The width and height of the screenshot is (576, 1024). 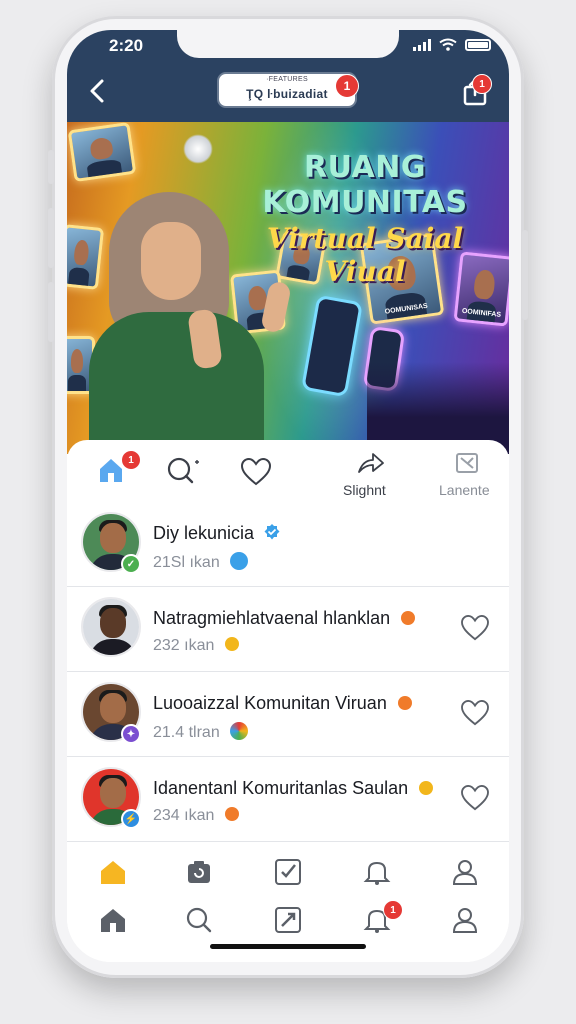 What do you see at coordinates (281, 788) in the screenshot?
I see `item-title-text: Idanentanl Komuritanlas Saulan` at bounding box center [281, 788].